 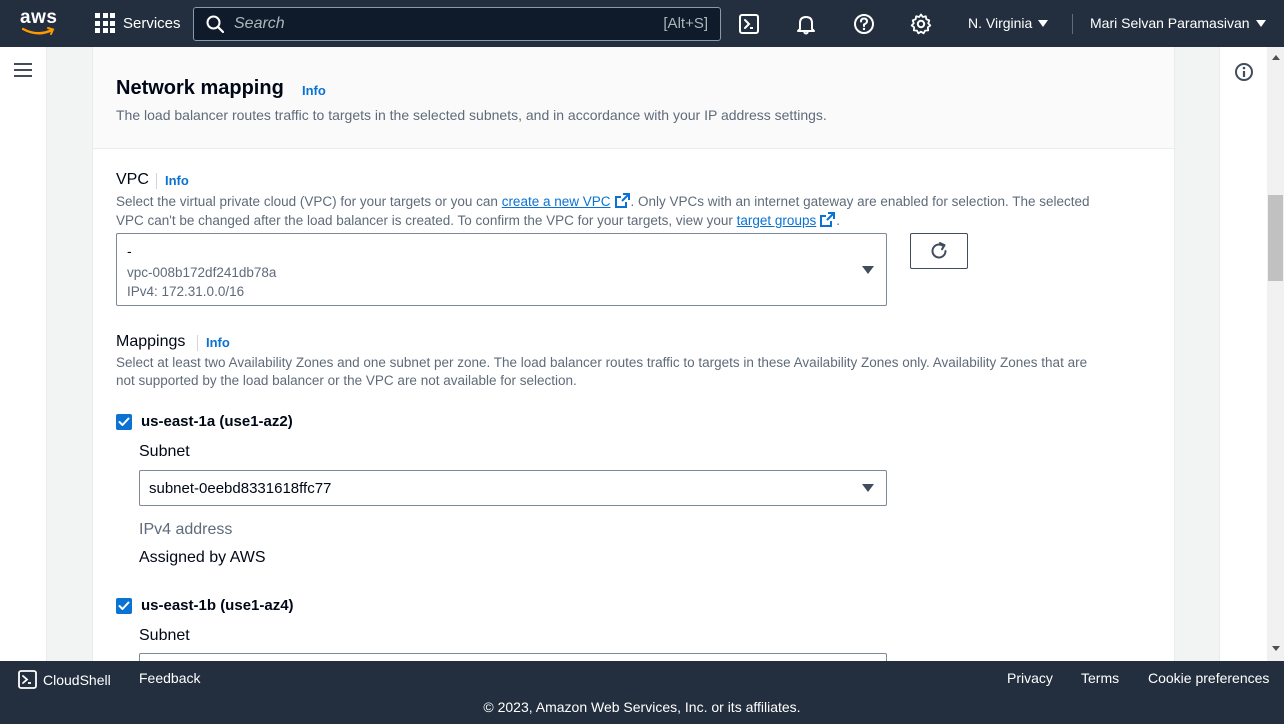 I want to click on services-grid-icon, so click(x=105, y=23).